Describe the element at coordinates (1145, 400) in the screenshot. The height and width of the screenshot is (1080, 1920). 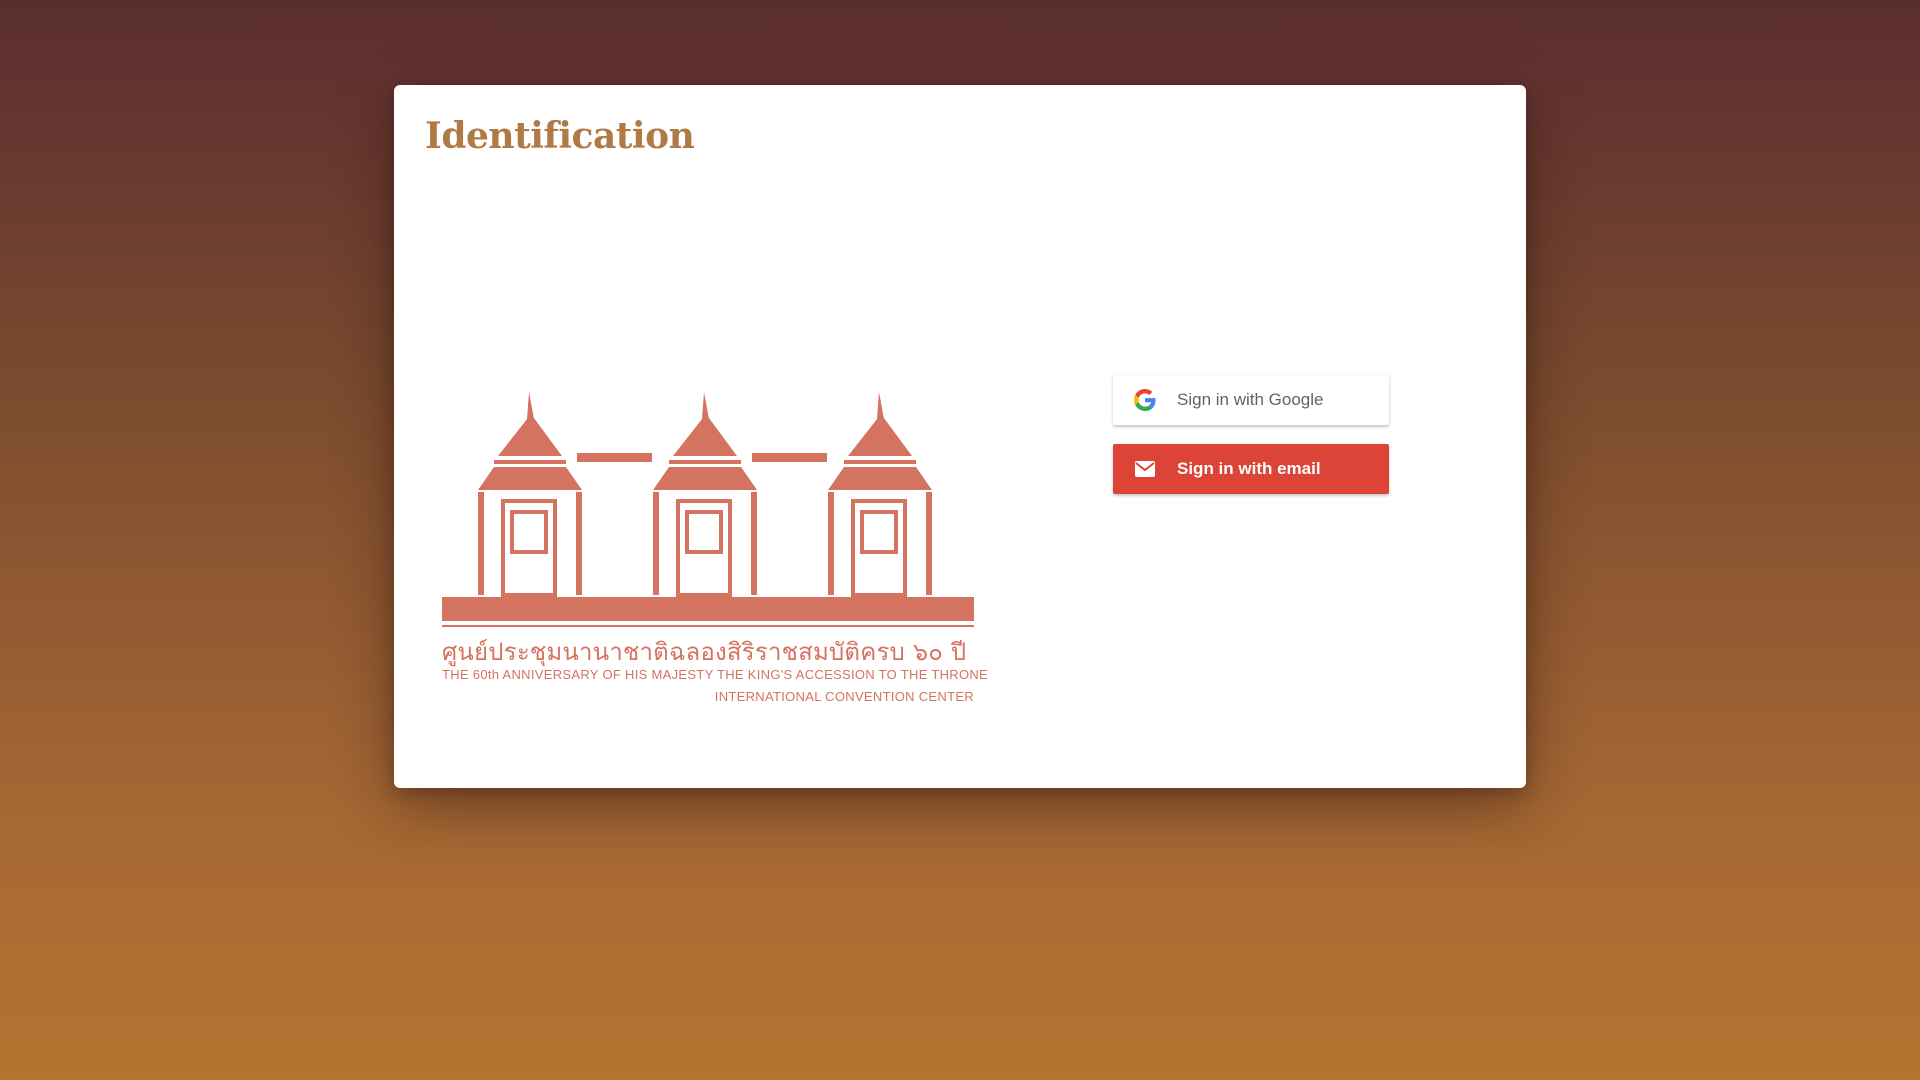
I see `google-icon` at that location.